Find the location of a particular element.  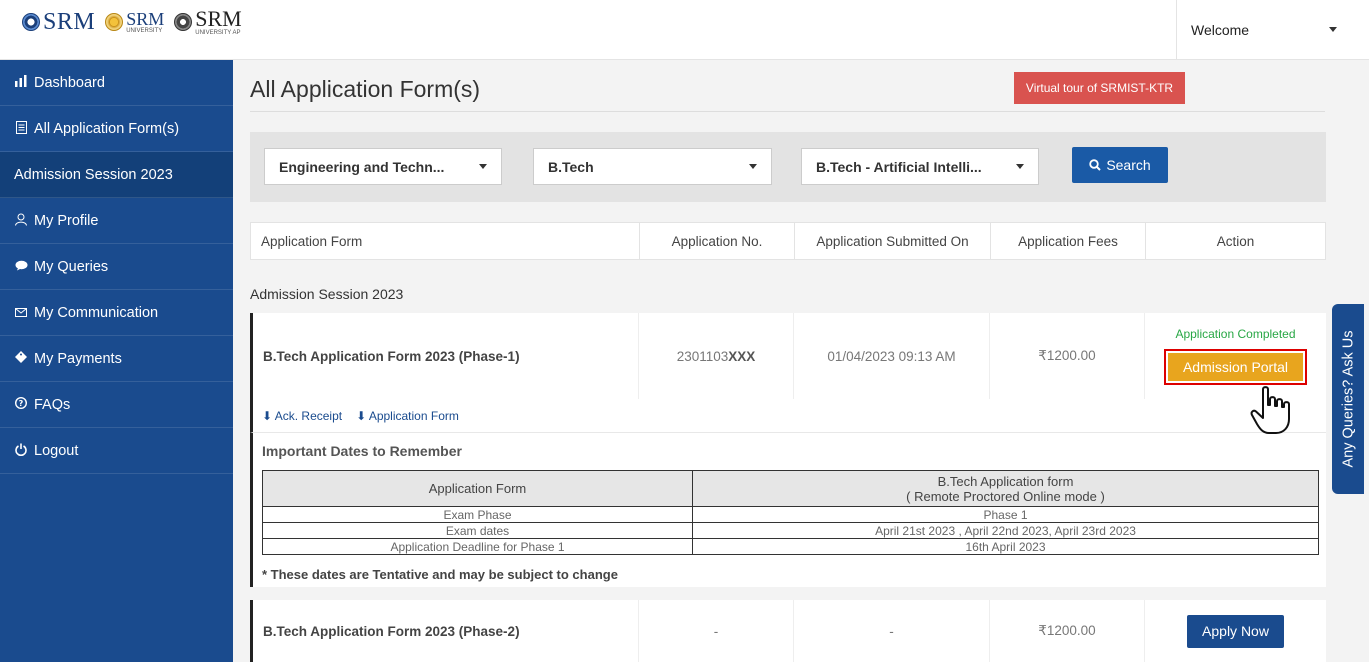

help-icon: ? is located at coordinates (21, 404).